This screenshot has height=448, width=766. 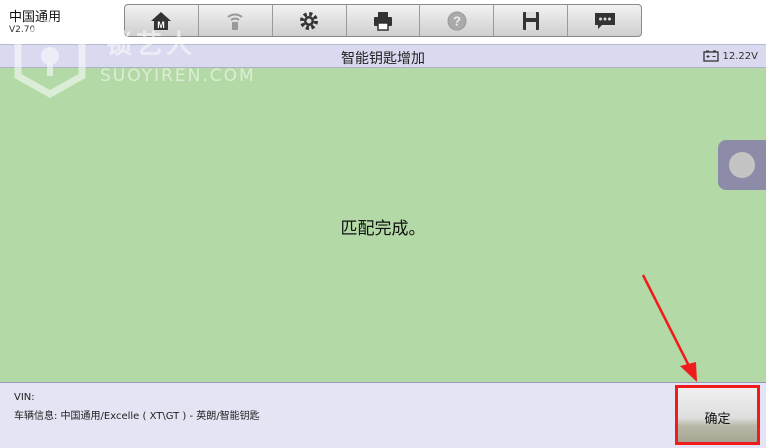 What do you see at coordinates (22, 30) in the screenshot?
I see `app-version: V2.70` at bounding box center [22, 30].